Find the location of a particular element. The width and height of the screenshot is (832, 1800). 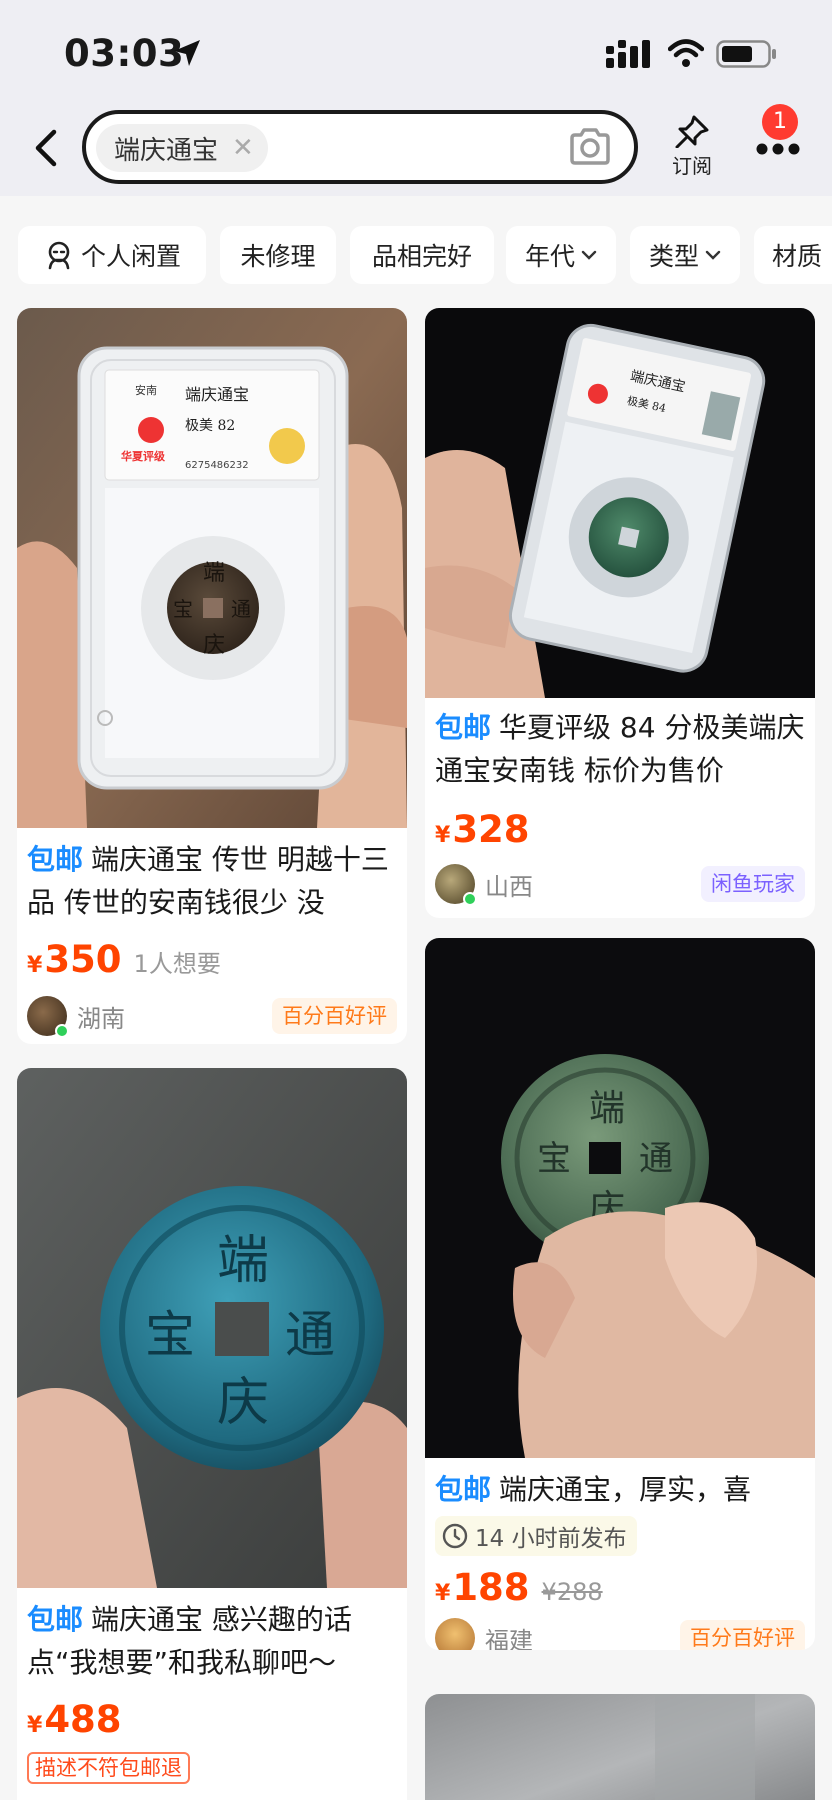

product-card is located at coordinates (620, 1747).